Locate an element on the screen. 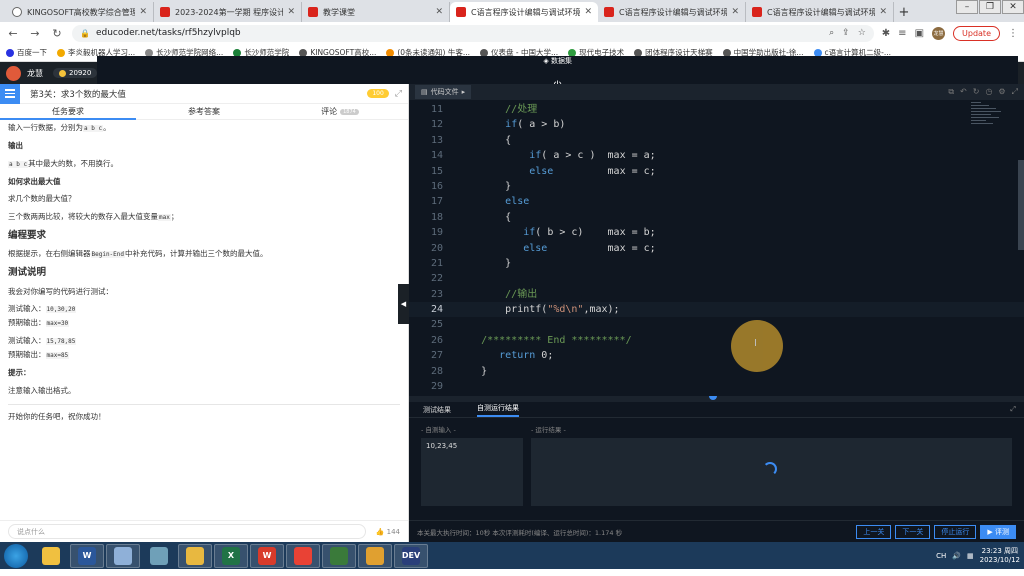 The height and width of the screenshot is (576, 1024). history-icon: ◷ is located at coordinates (988, 92).